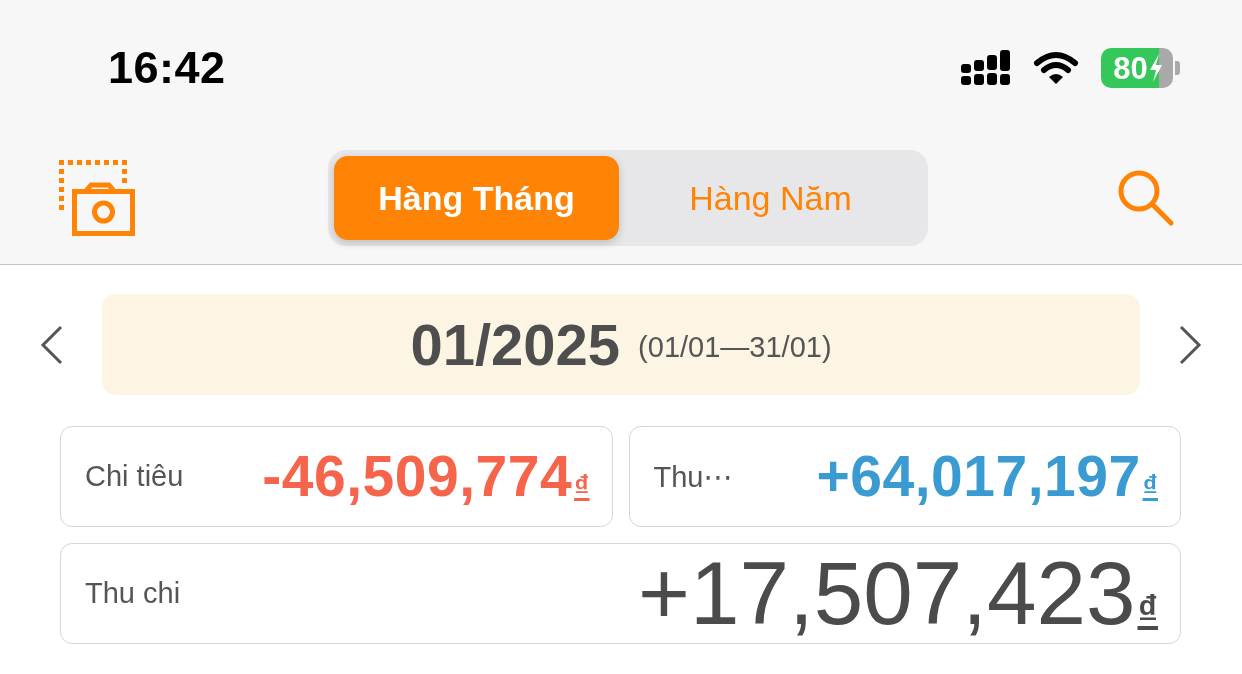  I want to click on battery-tip-icon, so click(1177, 68).